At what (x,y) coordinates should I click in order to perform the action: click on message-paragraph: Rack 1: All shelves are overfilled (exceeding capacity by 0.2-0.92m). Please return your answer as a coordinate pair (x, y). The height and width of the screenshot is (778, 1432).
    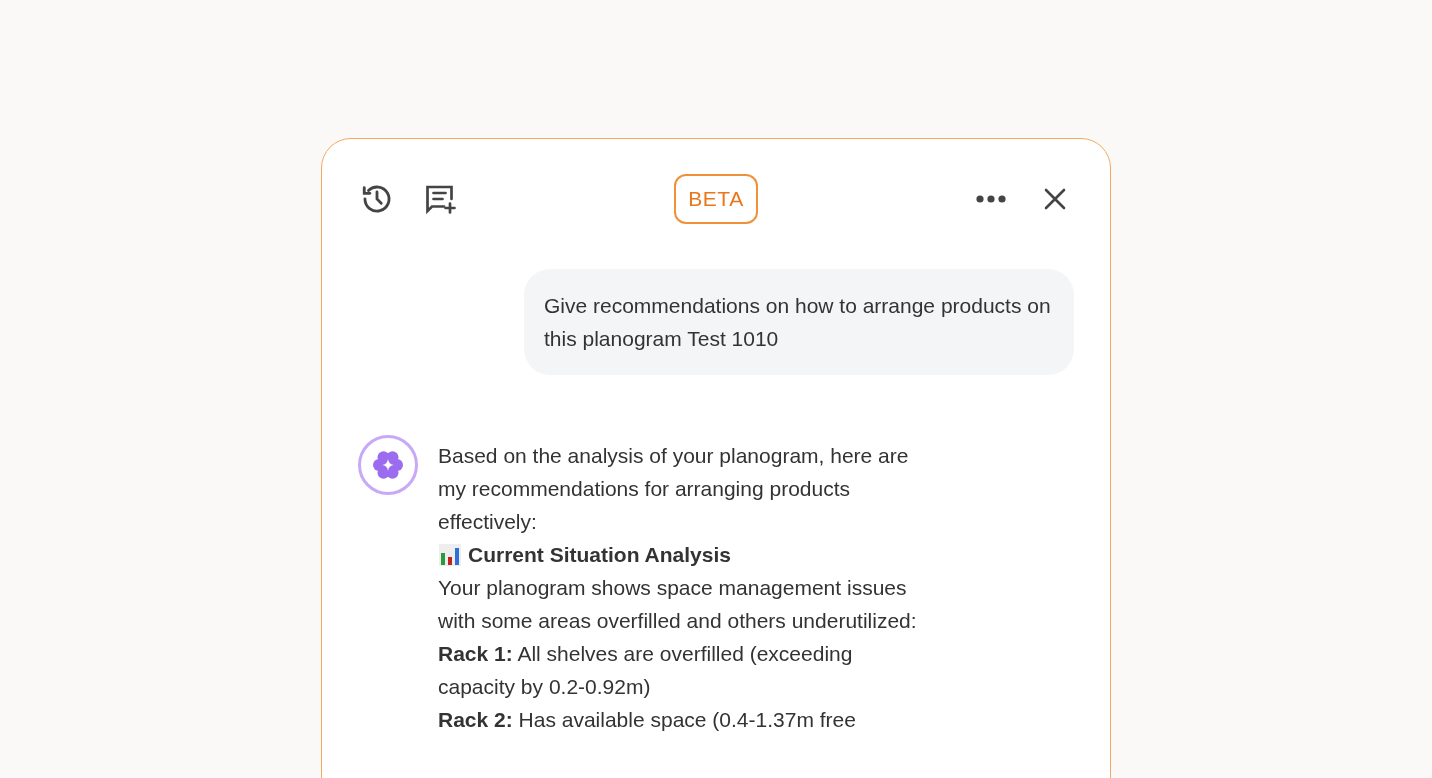
    Looking at the image, I should click on (646, 670).